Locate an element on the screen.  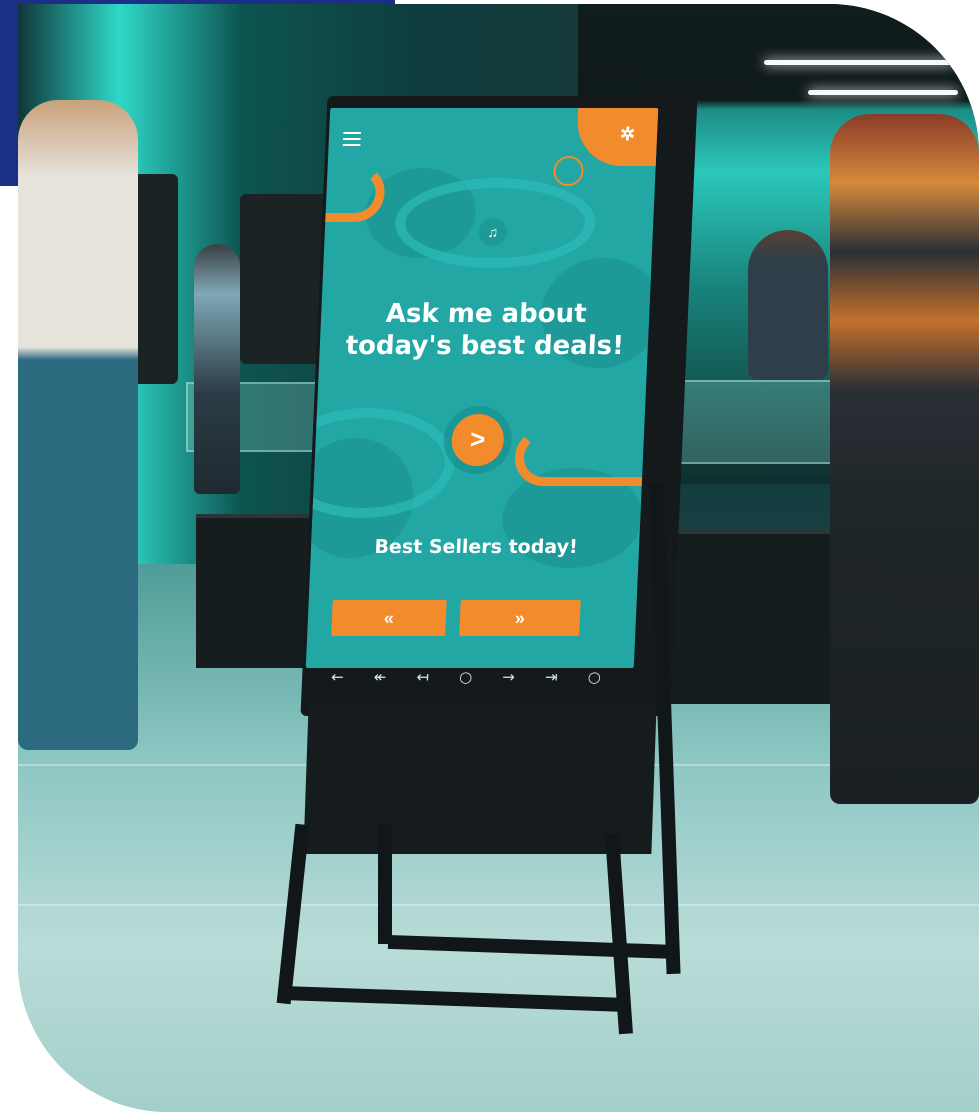
shopper-background is located at coordinates (217, 369).